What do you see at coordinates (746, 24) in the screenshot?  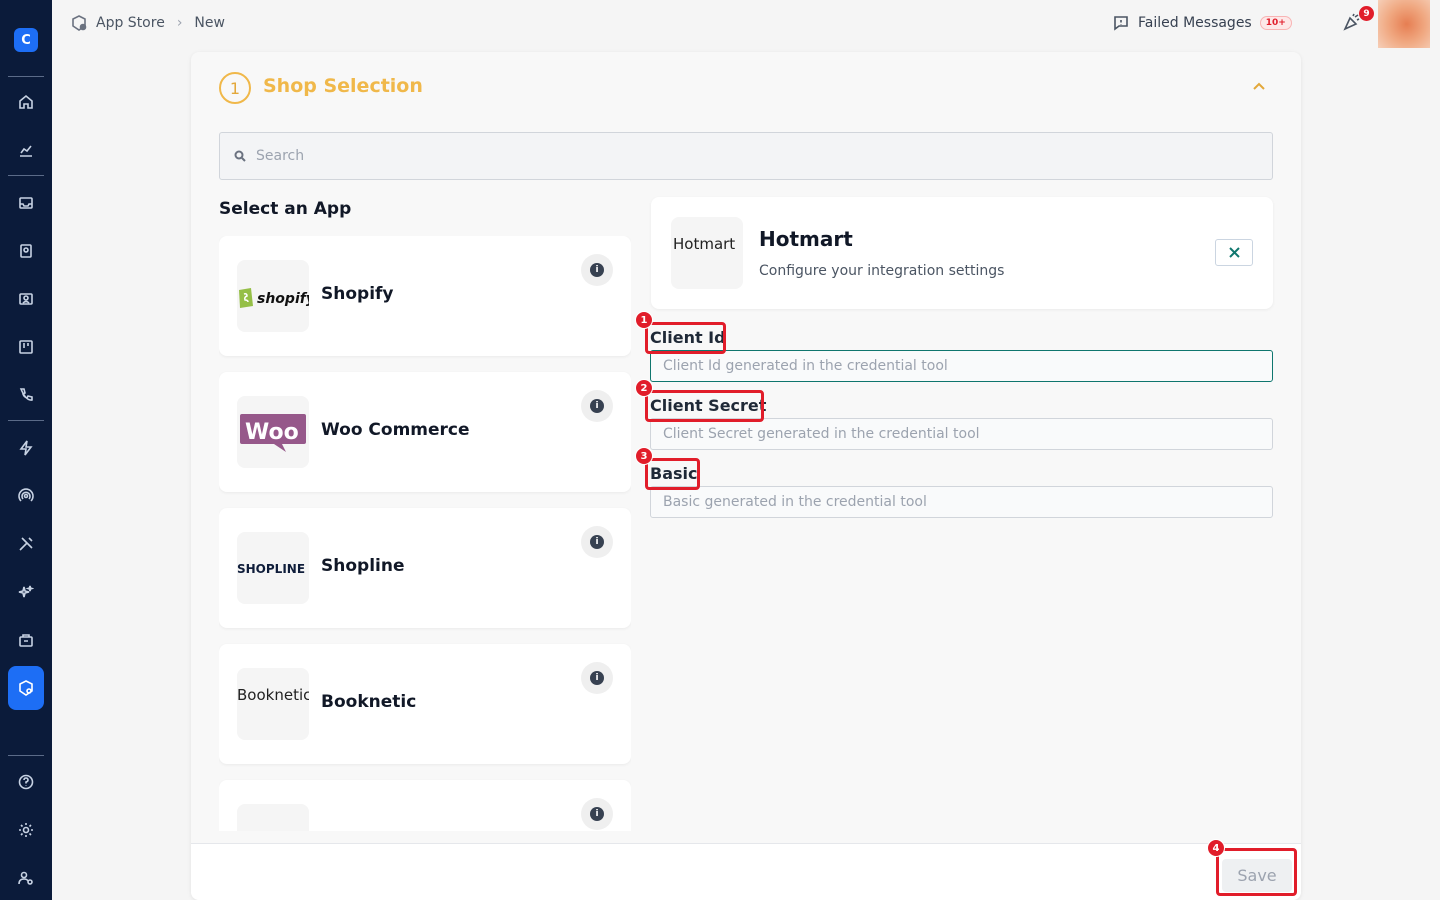 I see `topbar: App Store › New Failed Messages 10+ 9` at bounding box center [746, 24].